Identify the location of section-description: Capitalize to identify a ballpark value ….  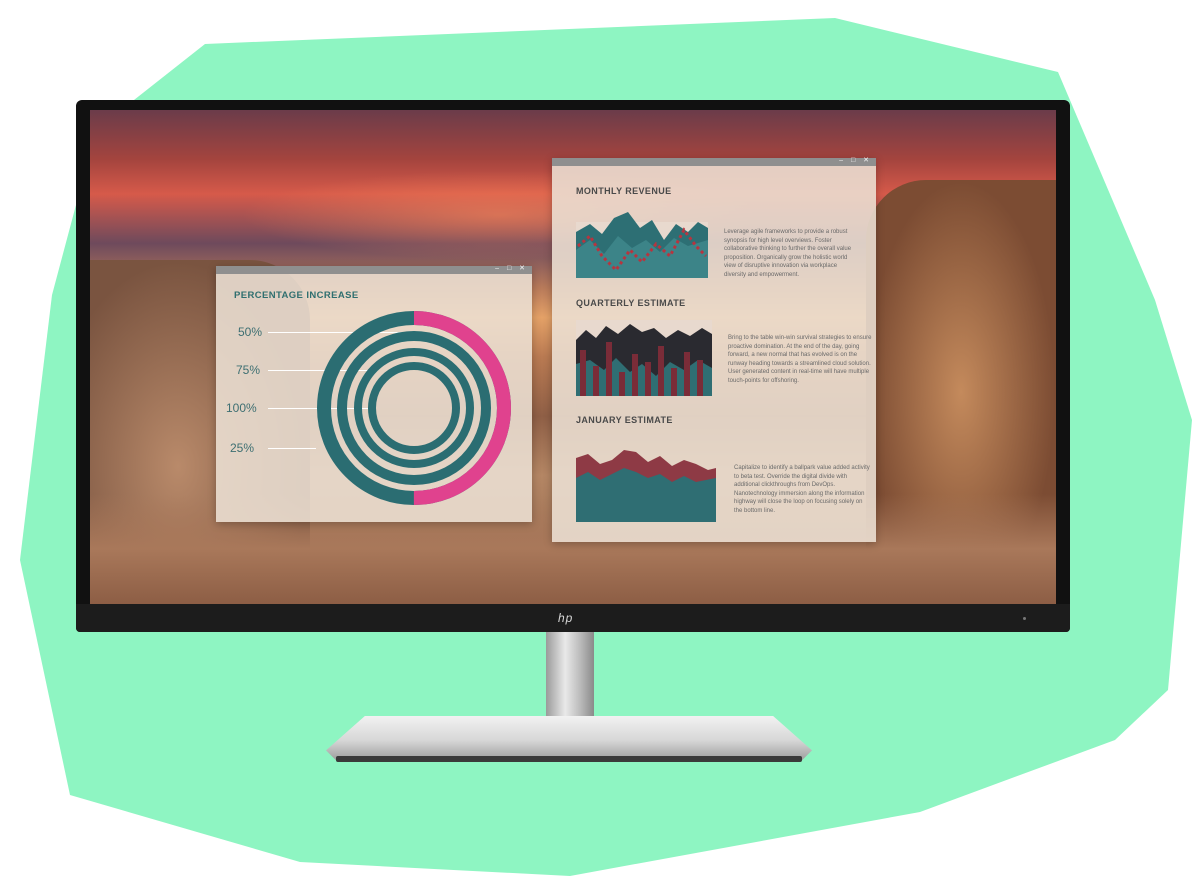
(802, 489).